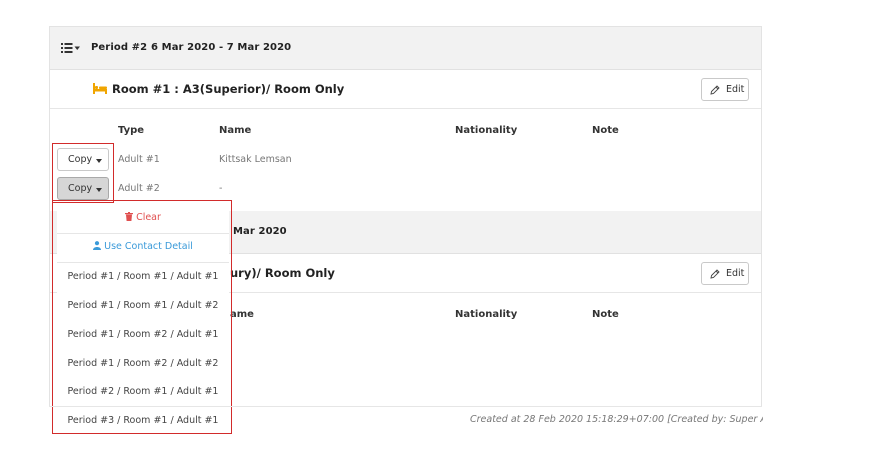 The width and height of the screenshot is (871, 456). Describe the element at coordinates (228, 89) in the screenshot. I see `room-title: Room #1 : A3(Superior)/ Room Only` at that location.